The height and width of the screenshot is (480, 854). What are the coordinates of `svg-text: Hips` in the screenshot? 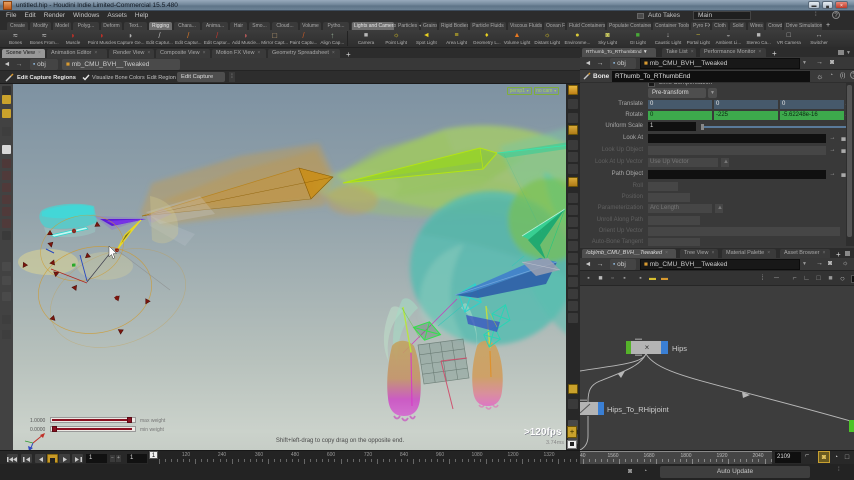 It's located at (679, 348).